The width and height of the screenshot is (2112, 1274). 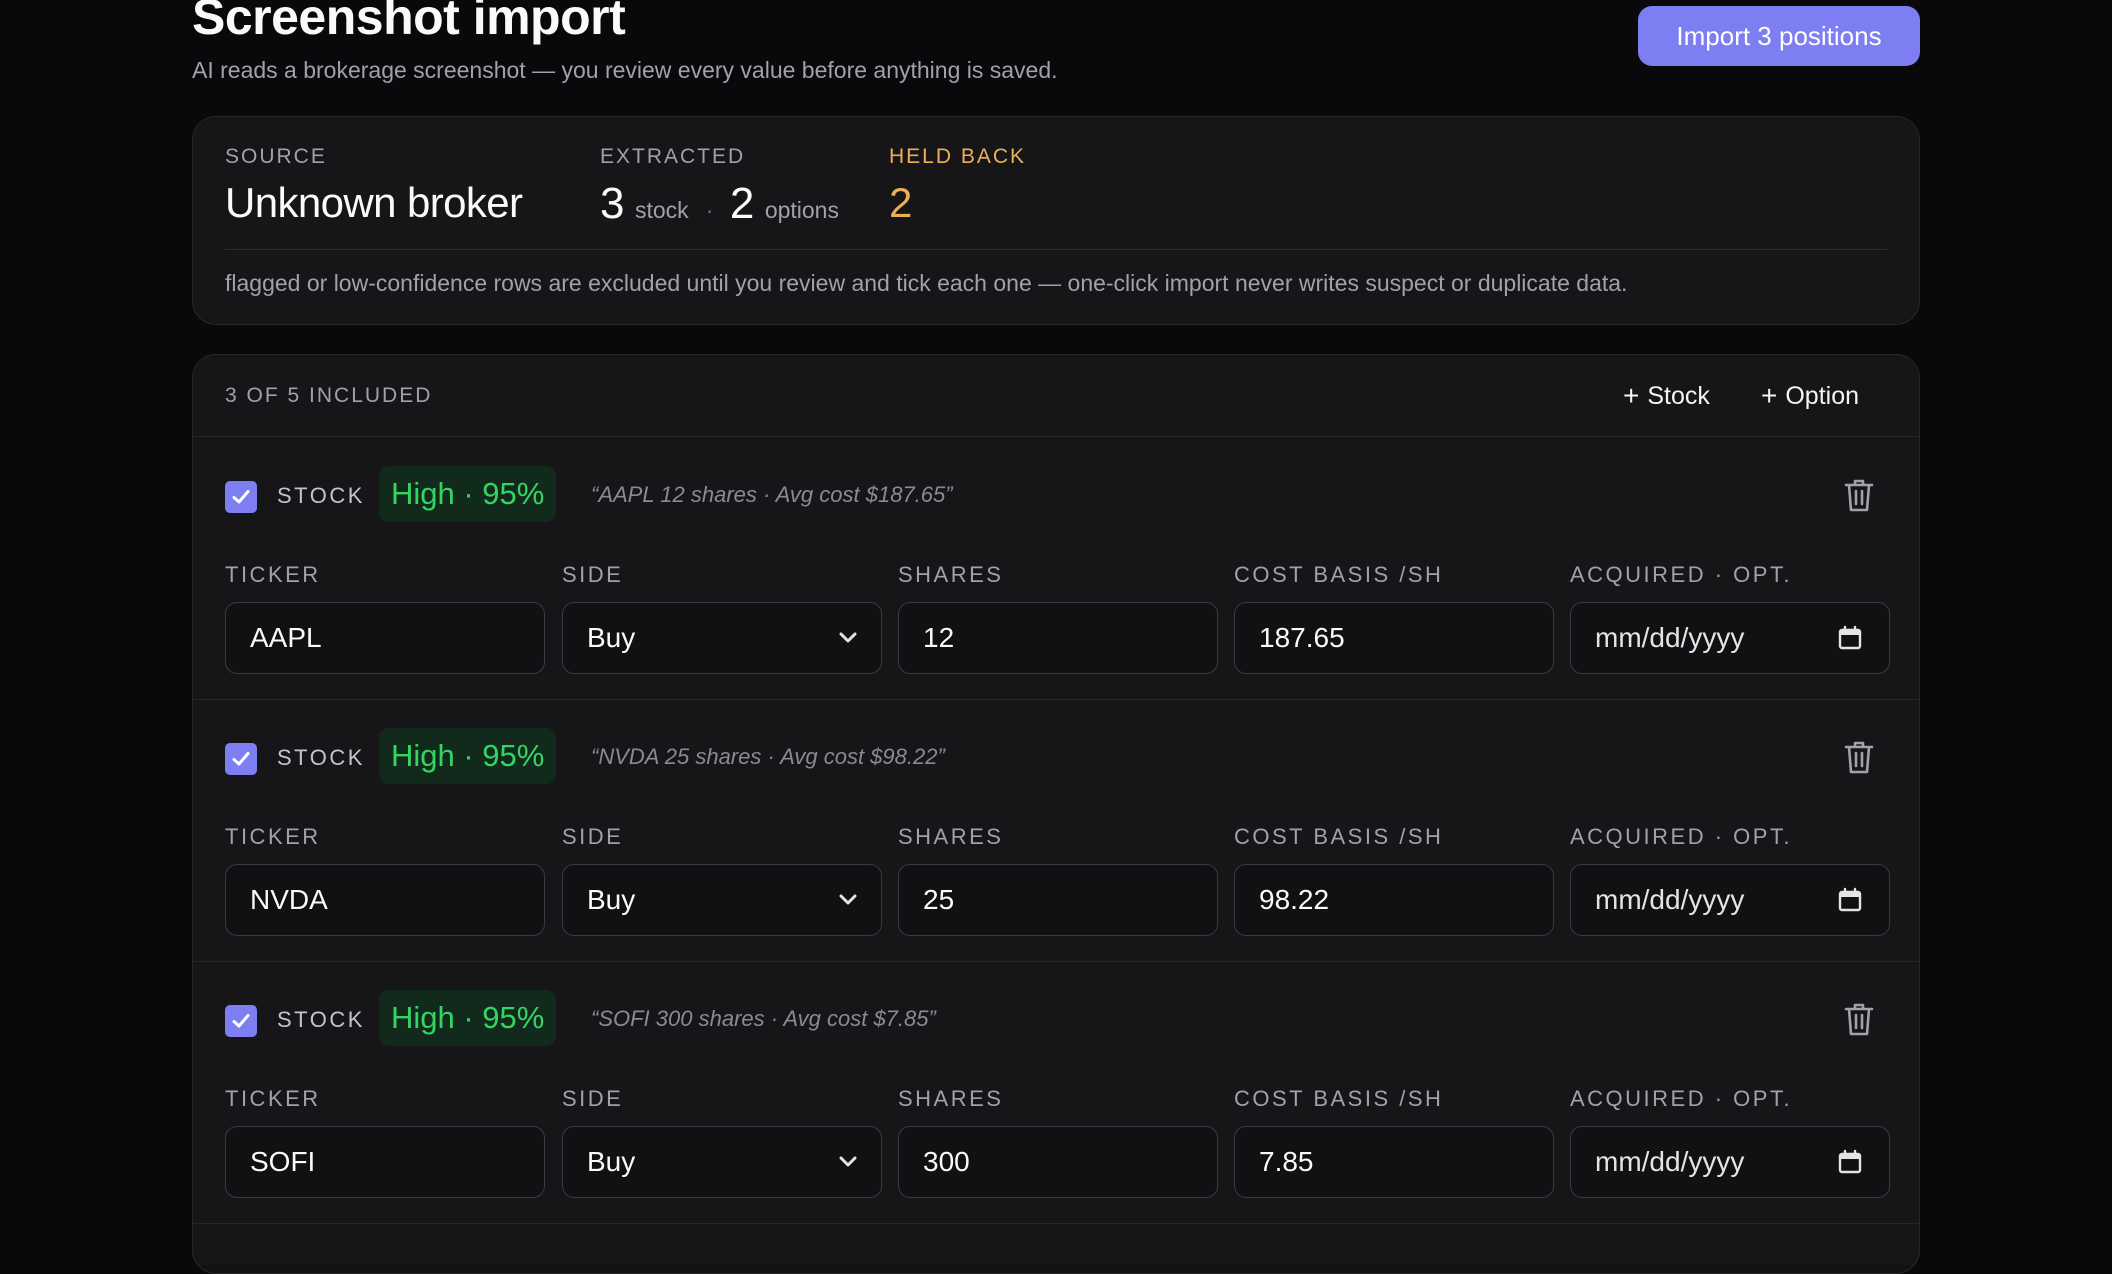 I want to click on ticker-input: NVDA, so click(x=385, y=900).